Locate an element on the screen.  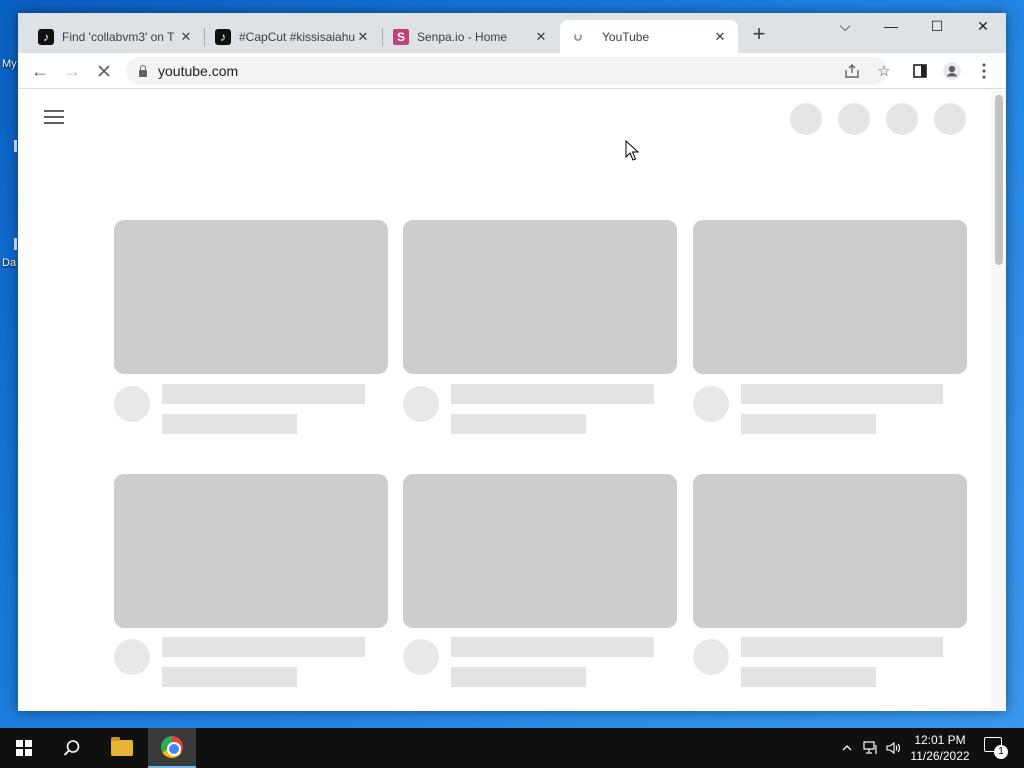
page-scrollbar is located at coordinates (998, 400).